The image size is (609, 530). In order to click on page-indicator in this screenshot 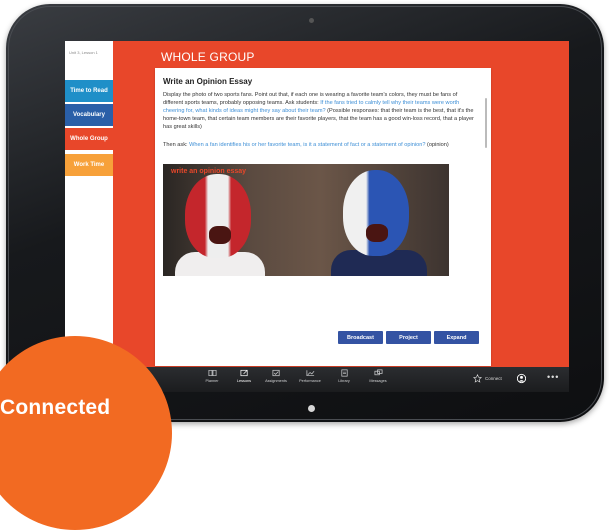, I will do `click(325, 355)`.